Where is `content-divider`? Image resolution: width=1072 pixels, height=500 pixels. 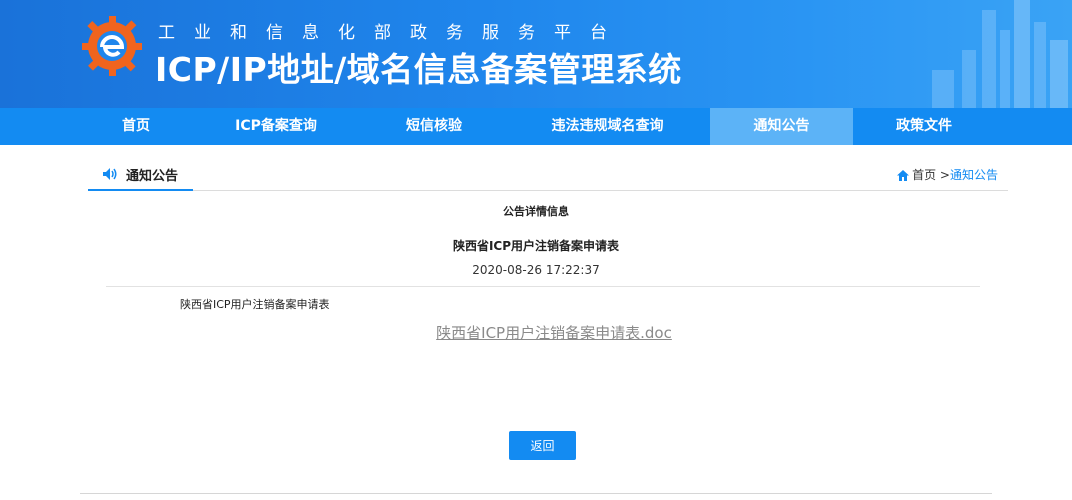 content-divider is located at coordinates (543, 286).